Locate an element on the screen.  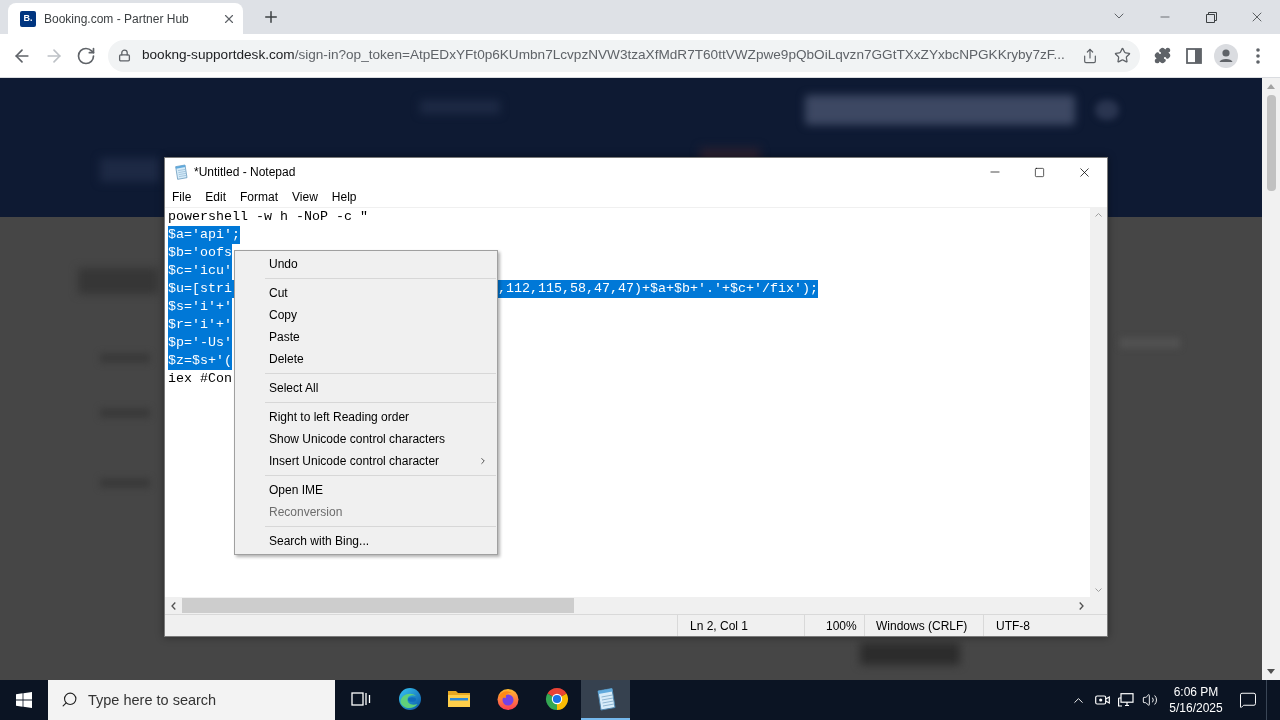
menu-item: Paste is located at coordinates (366, 337).